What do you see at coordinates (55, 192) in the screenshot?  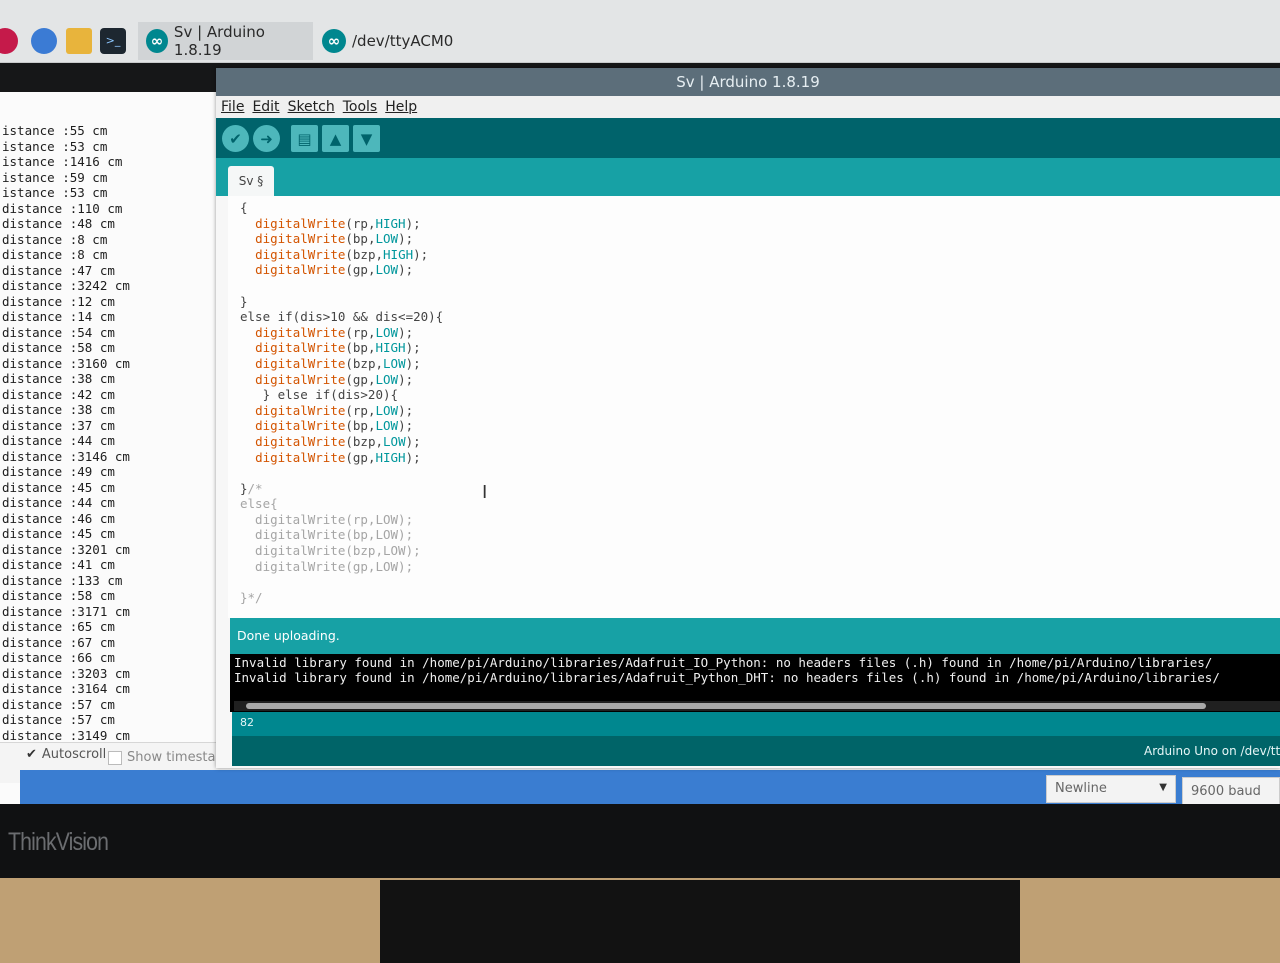 I see `serial-line: istance :53 cm` at bounding box center [55, 192].